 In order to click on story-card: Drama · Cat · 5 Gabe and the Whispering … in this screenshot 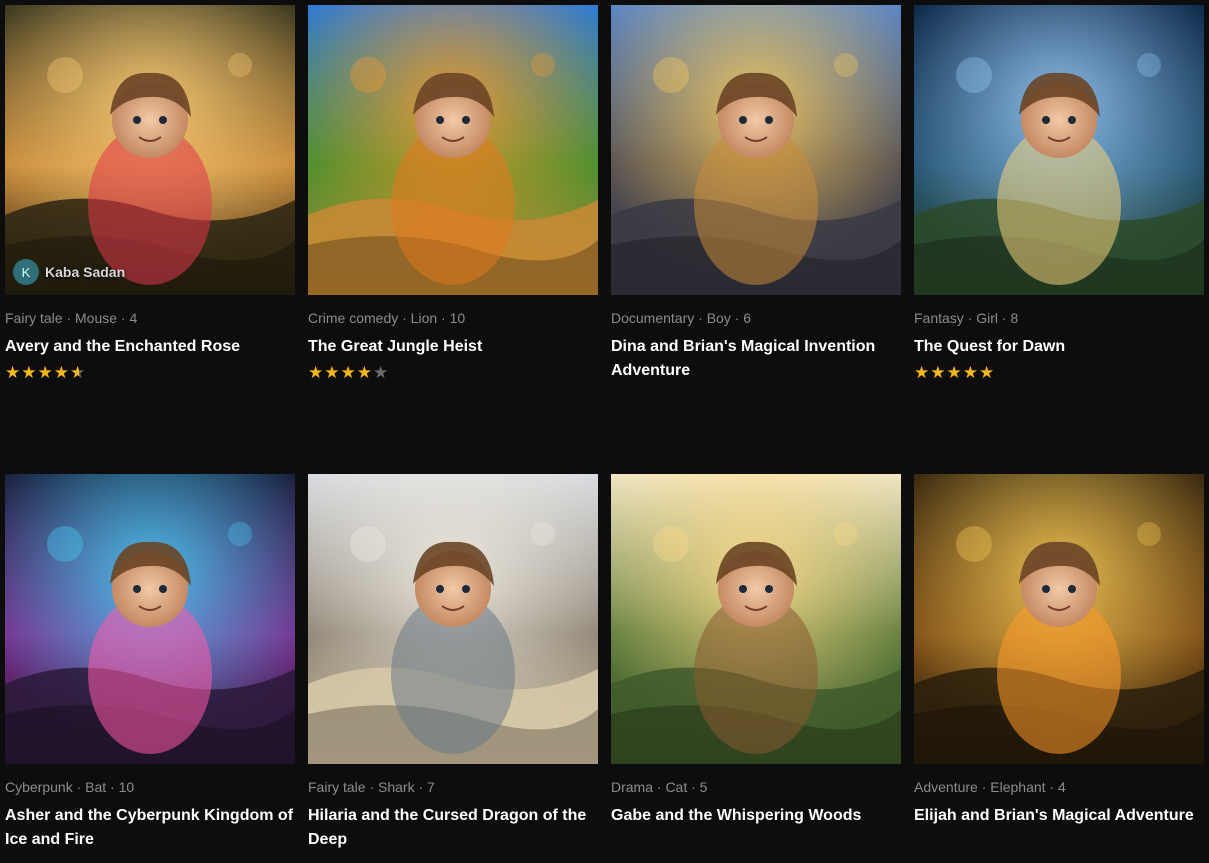, I will do `click(756, 651)`.